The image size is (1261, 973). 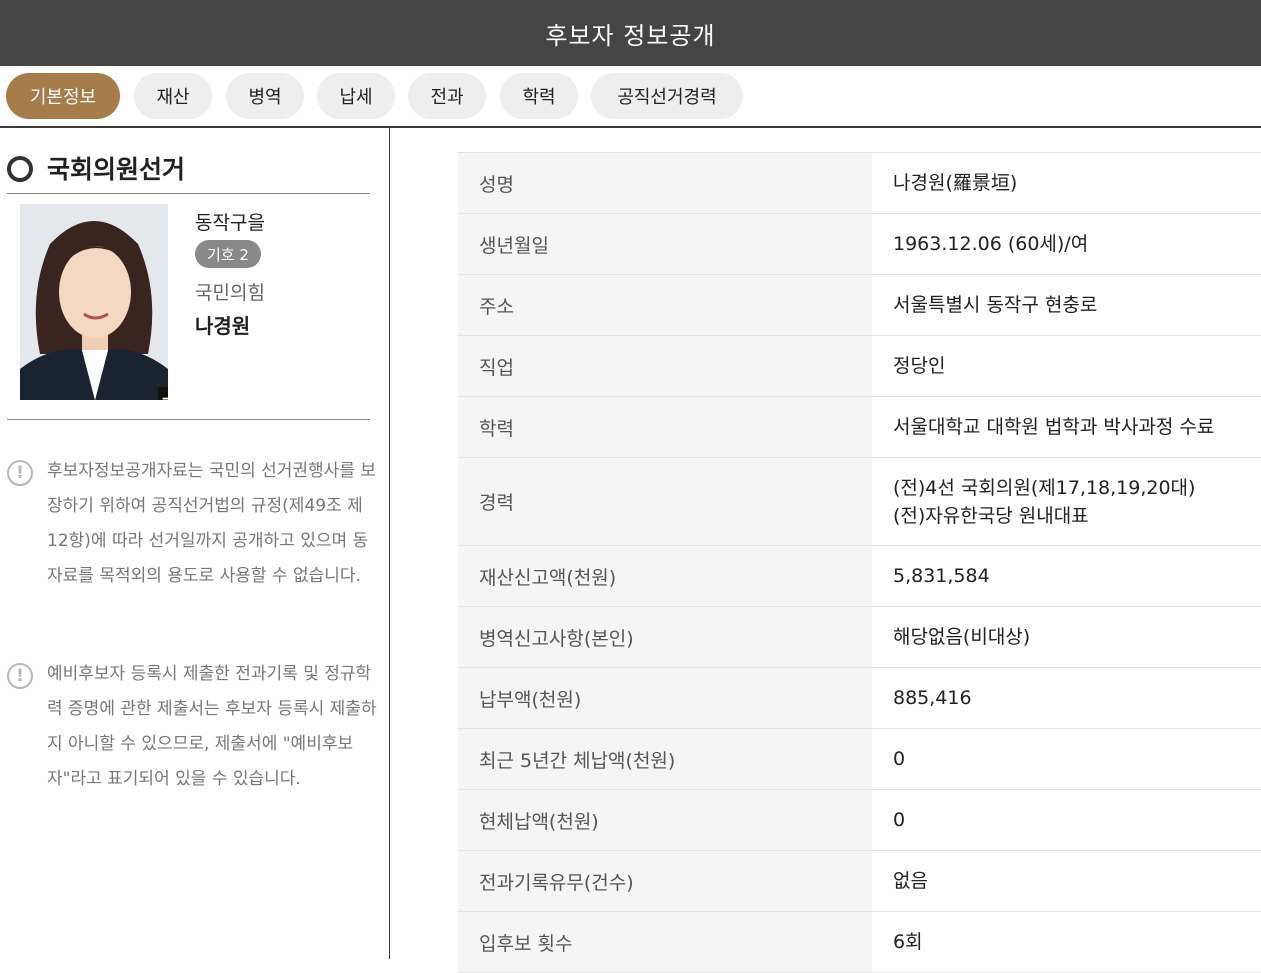 What do you see at coordinates (941, 576) in the screenshot?
I see `value-text: 5,831,584` at bounding box center [941, 576].